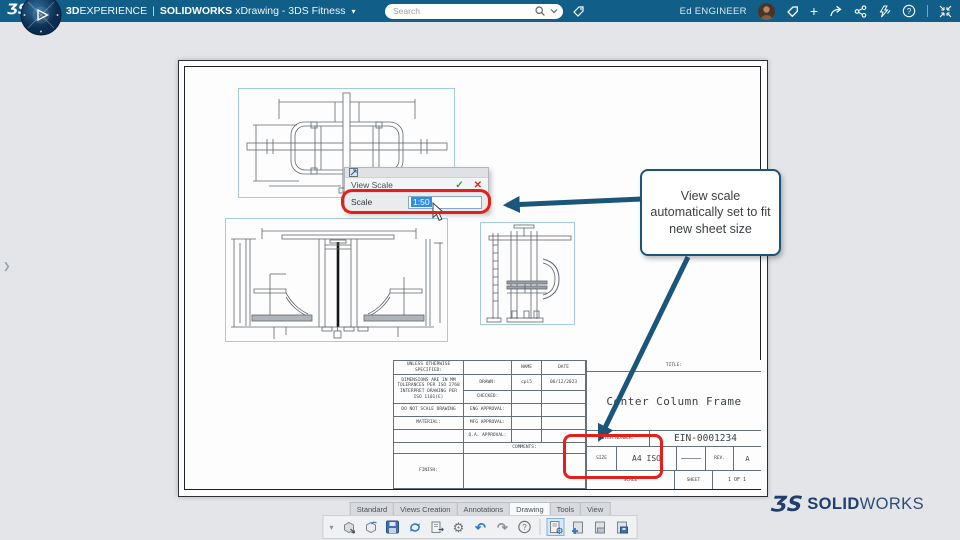  I want to click on tb-gap-cell, so click(691, 458).